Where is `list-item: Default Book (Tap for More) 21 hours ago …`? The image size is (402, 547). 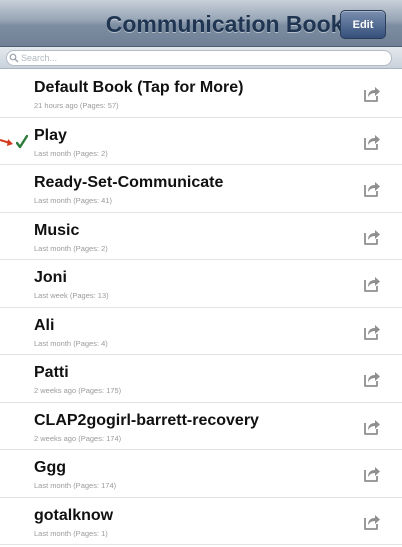 list-item: Default Book (Tap for More) 21 hours ago … is located at coordinates (201, 94).